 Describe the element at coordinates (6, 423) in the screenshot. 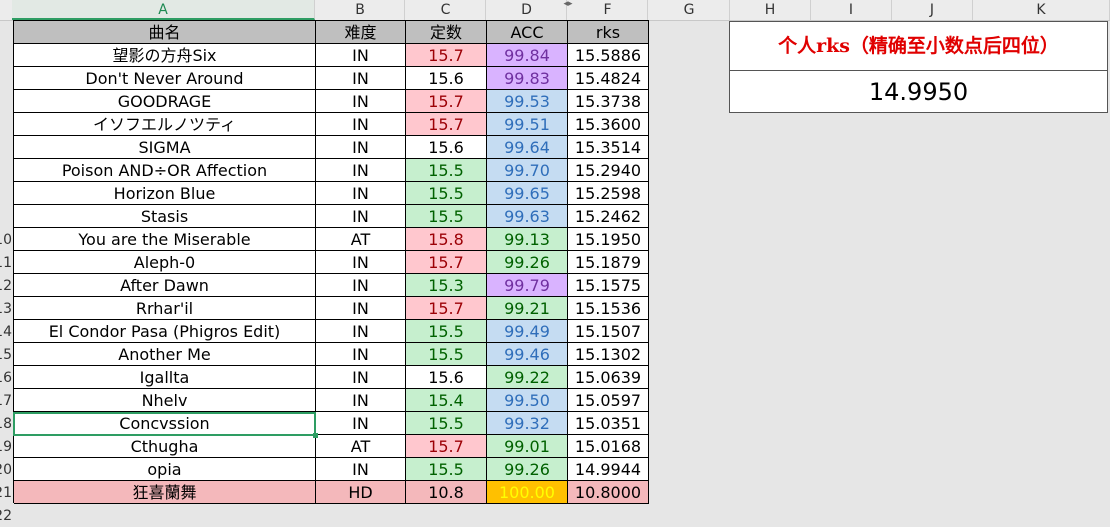

I see `row-number: 18` at that location.